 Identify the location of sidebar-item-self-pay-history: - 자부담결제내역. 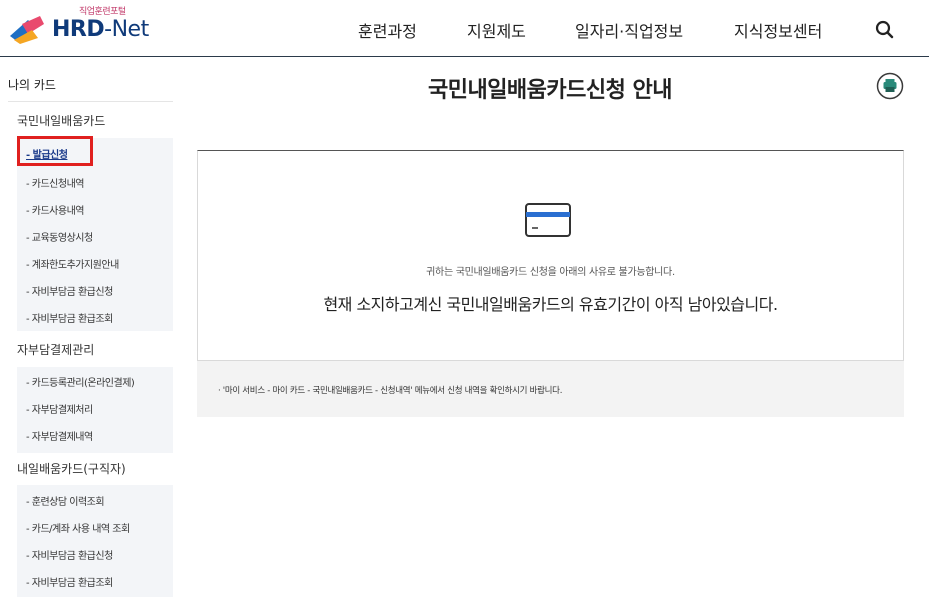
(59, 435).